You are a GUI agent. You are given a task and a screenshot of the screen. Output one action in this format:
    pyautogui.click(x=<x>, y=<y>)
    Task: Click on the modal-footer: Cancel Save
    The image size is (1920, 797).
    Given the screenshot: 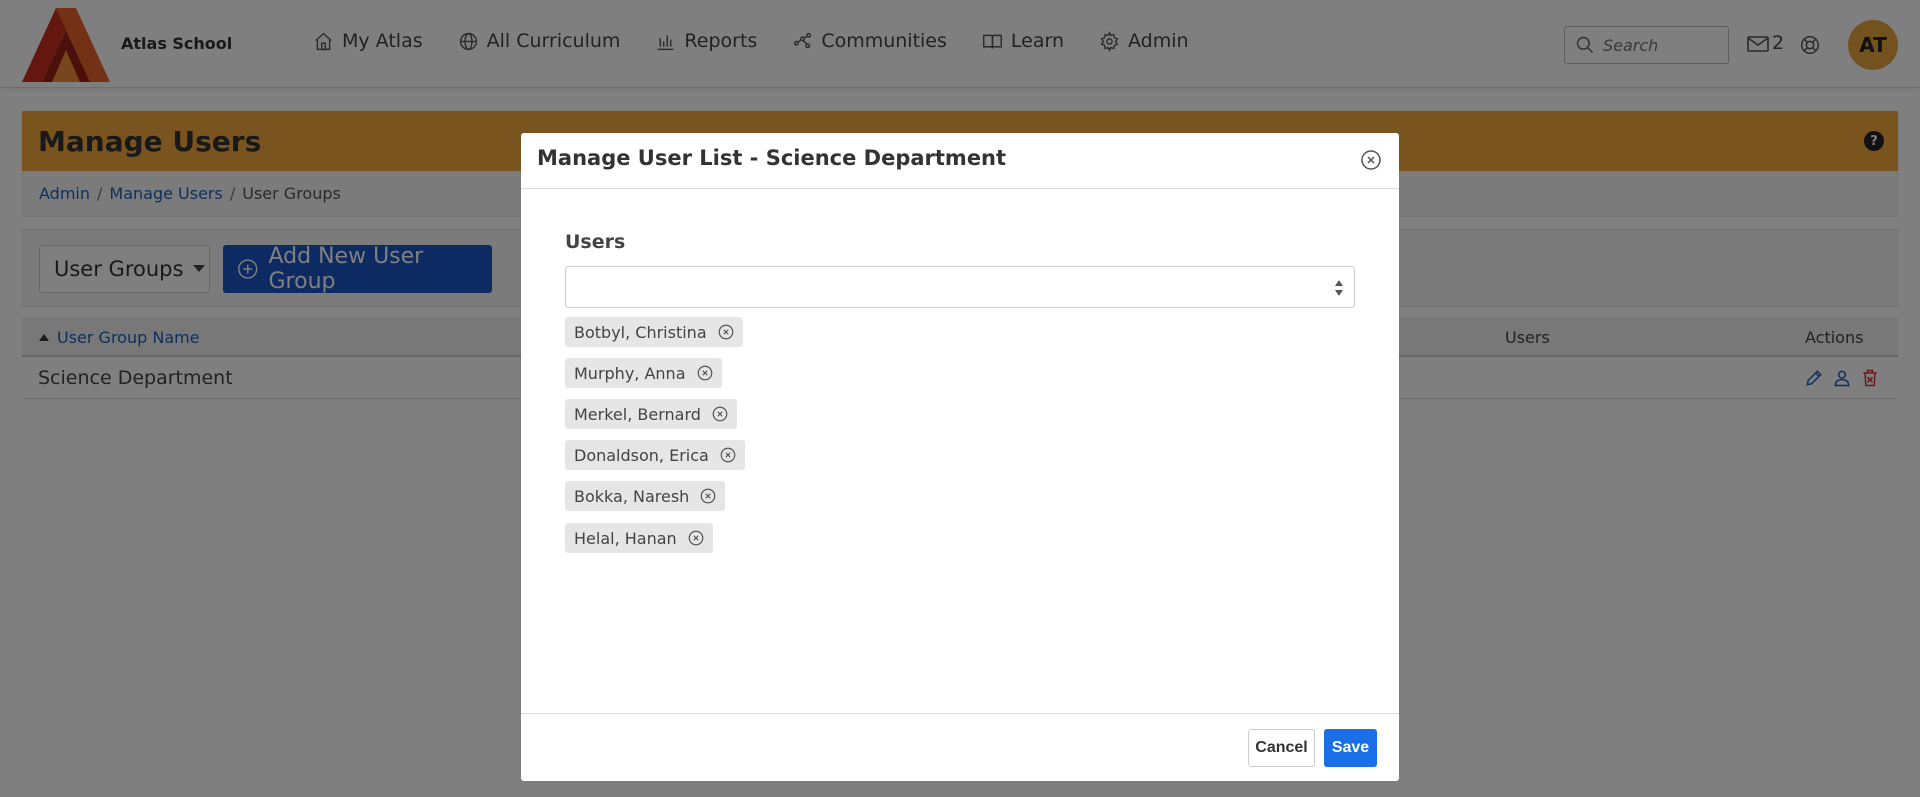 What is the action you would take?
    pyautogui.click(x=960, y=747)
    